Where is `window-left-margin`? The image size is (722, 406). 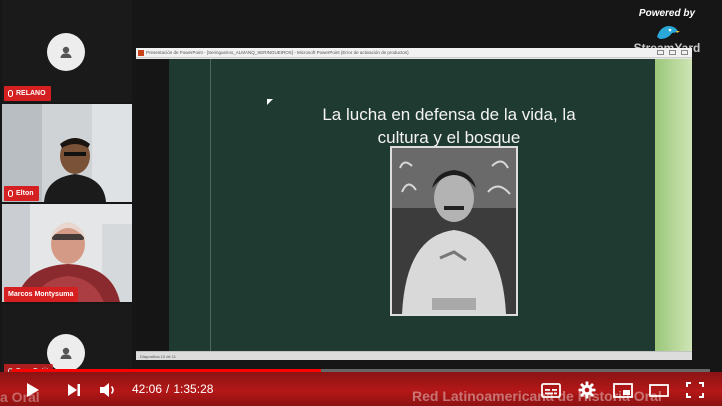
window-left-margin is located at coordinates (152, 205).